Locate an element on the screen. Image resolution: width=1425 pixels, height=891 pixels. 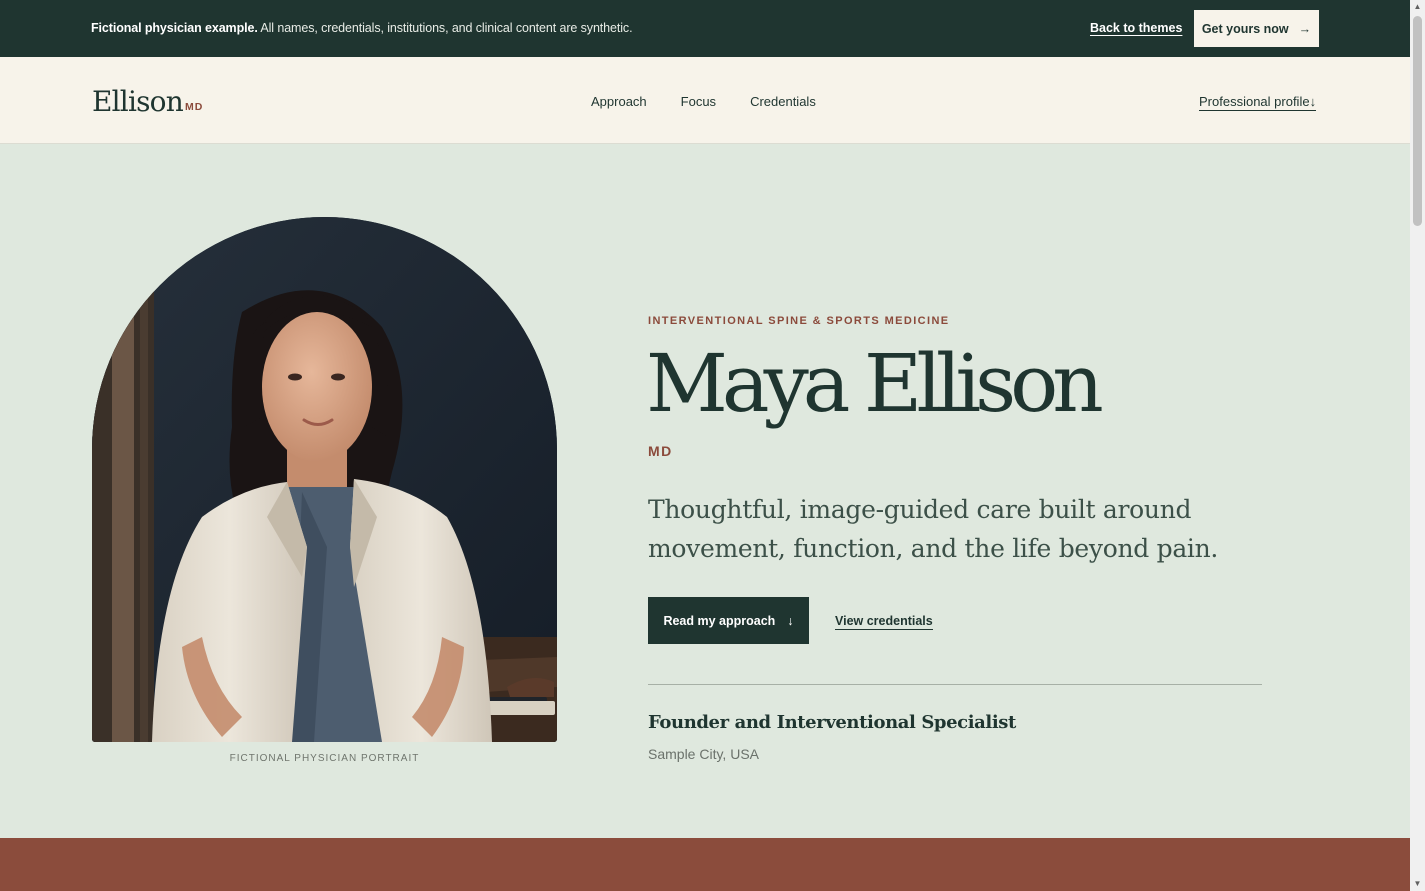
scroll-thumb is located at coordinates (1417, 121).